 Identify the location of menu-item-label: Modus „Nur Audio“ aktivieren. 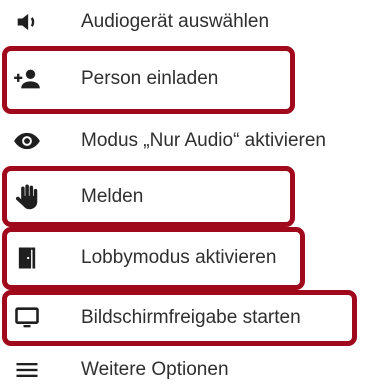
(203, 140).